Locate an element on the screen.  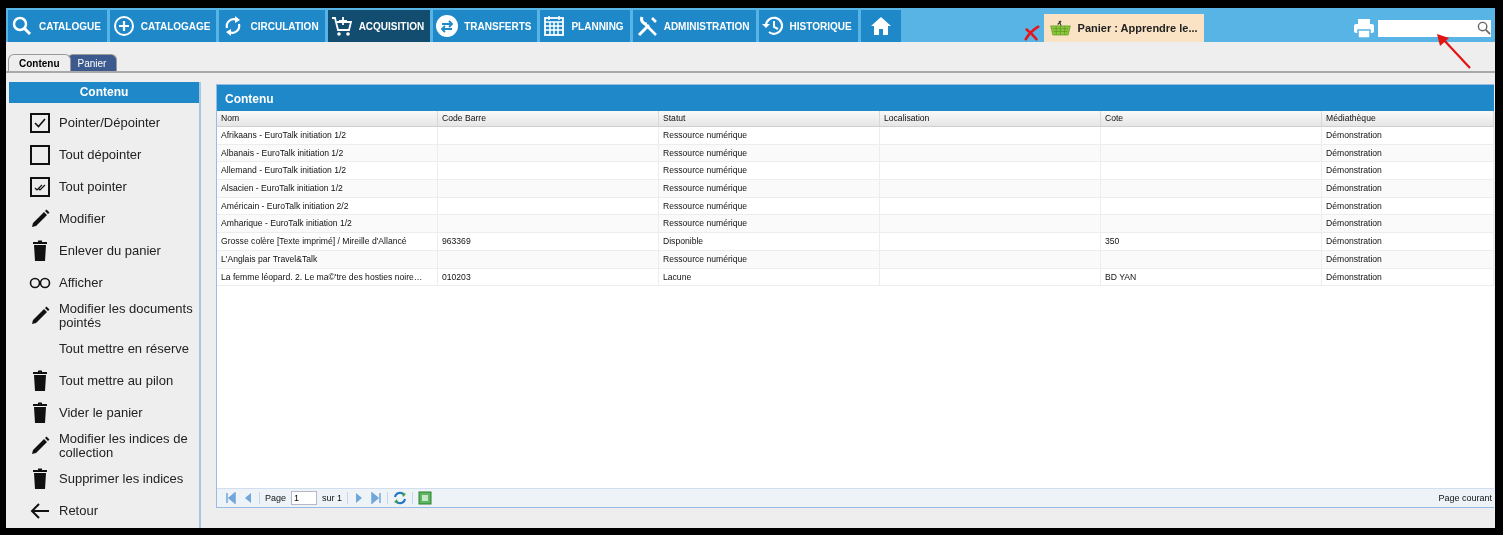
spreadsheet-export-icon is located at coordinates (425, 498).